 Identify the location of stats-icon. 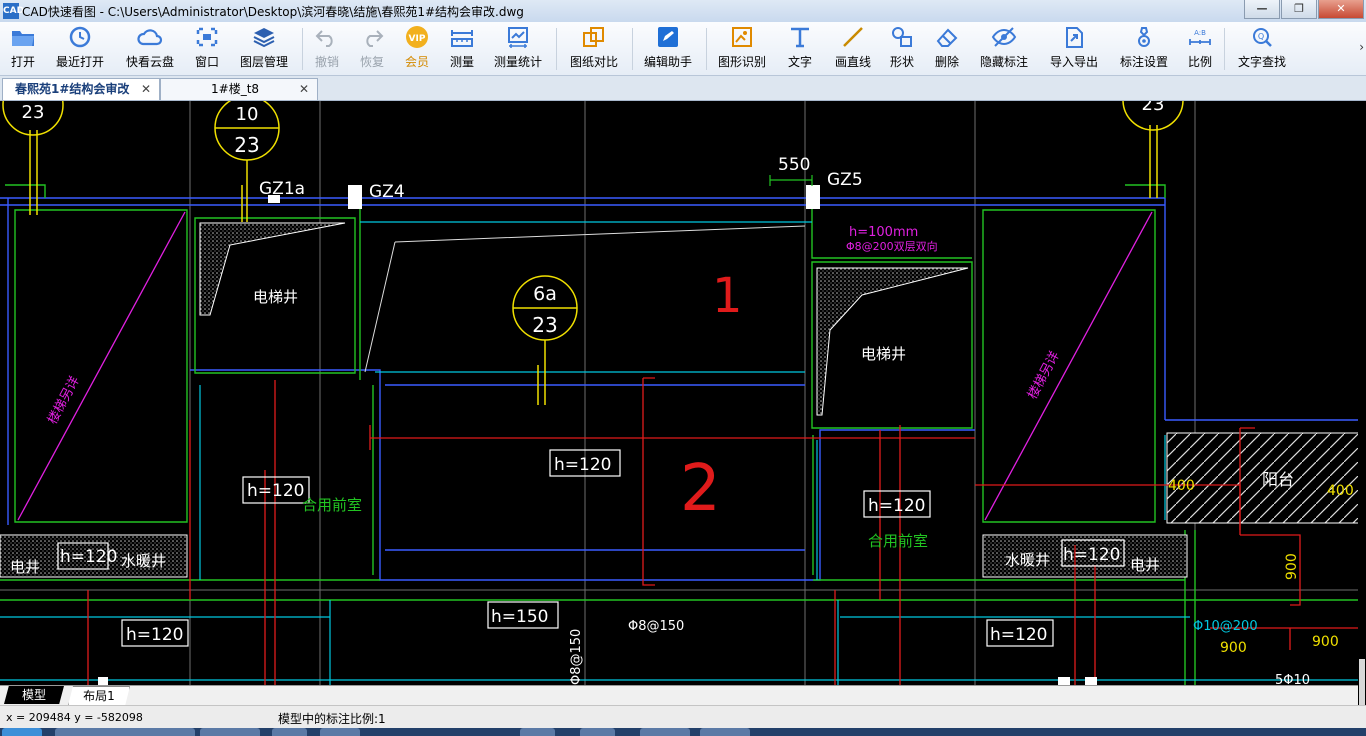
(518, 37).